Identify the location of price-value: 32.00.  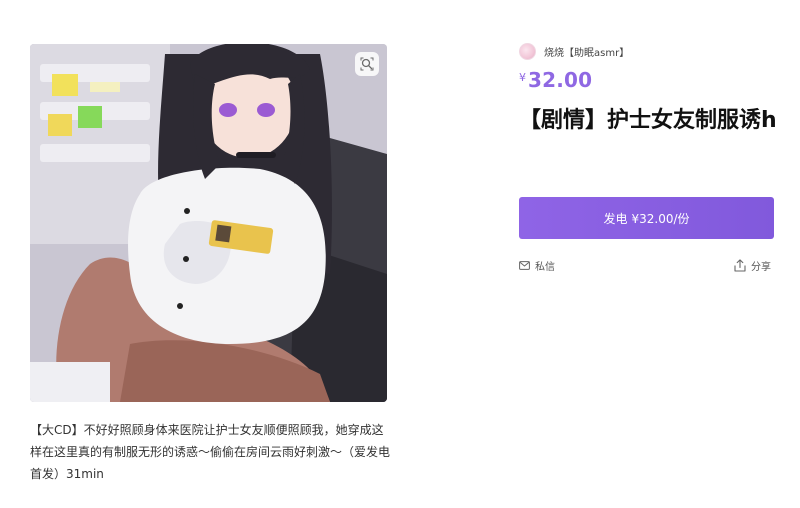
(560, 80).